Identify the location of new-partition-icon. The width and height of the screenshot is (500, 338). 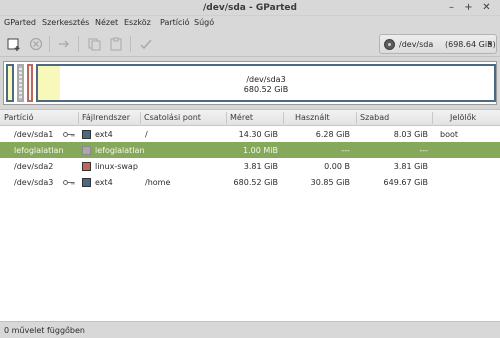
(14, 44).